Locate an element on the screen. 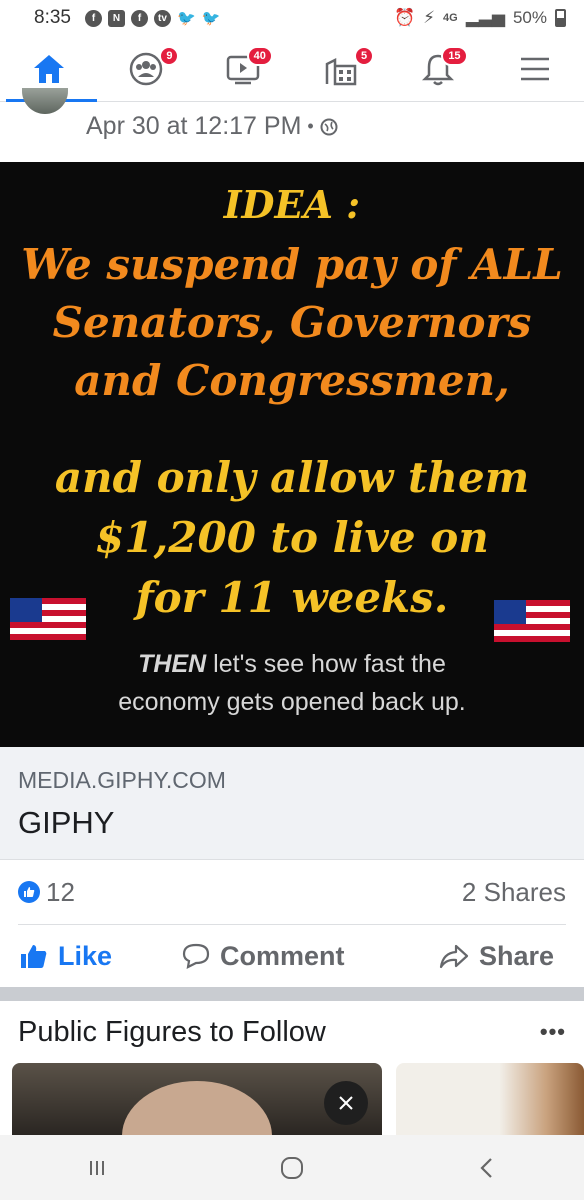 Image resolution: width=584 pixels, height=1200 pixels. like-label: Like is located at coordinates (85, 955).